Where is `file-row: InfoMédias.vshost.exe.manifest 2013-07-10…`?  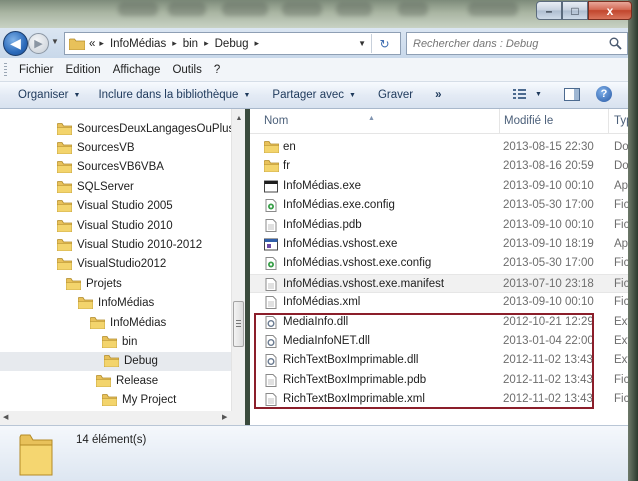
file-row: InfoMédias.vshost.exe.manifest 2013-07-10… is located at coordinates (439, 283).